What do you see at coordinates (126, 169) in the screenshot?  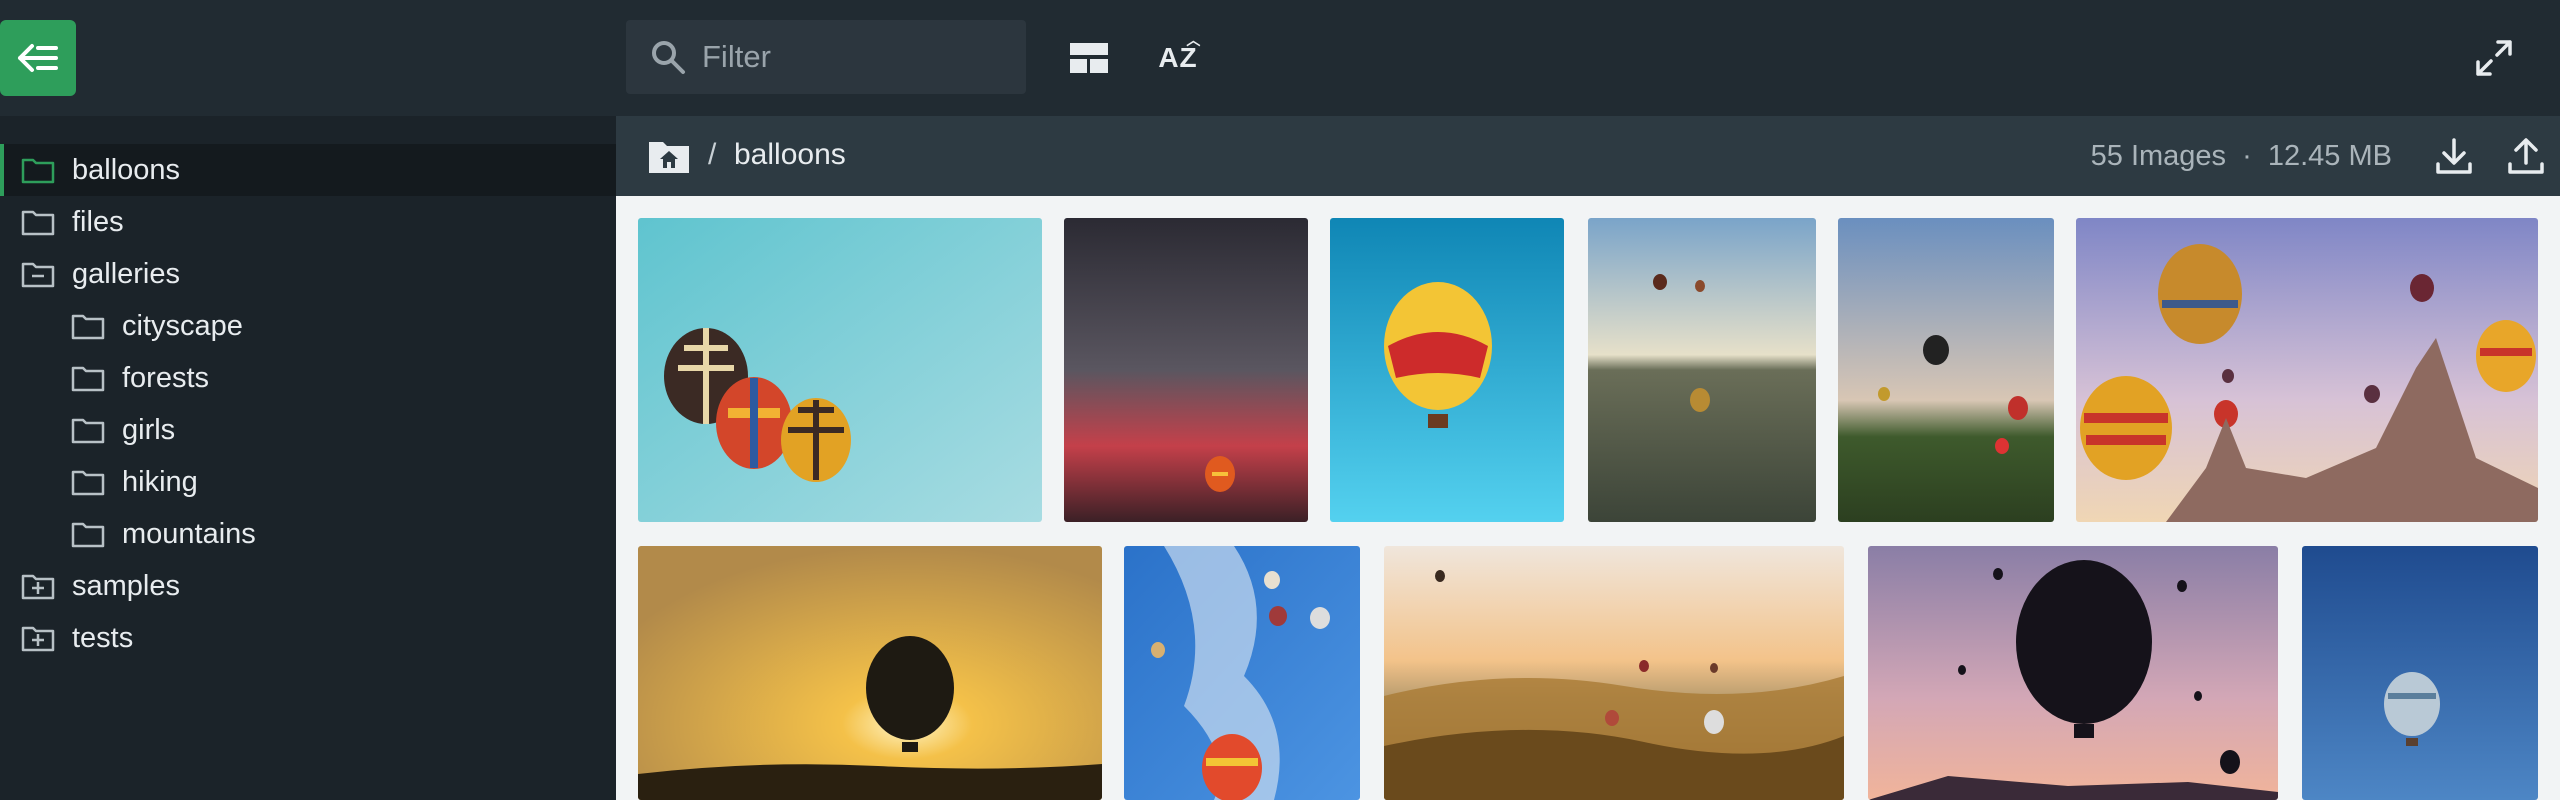 I see `sidebar-item-label: balloons` at bounding box center [126, 169].